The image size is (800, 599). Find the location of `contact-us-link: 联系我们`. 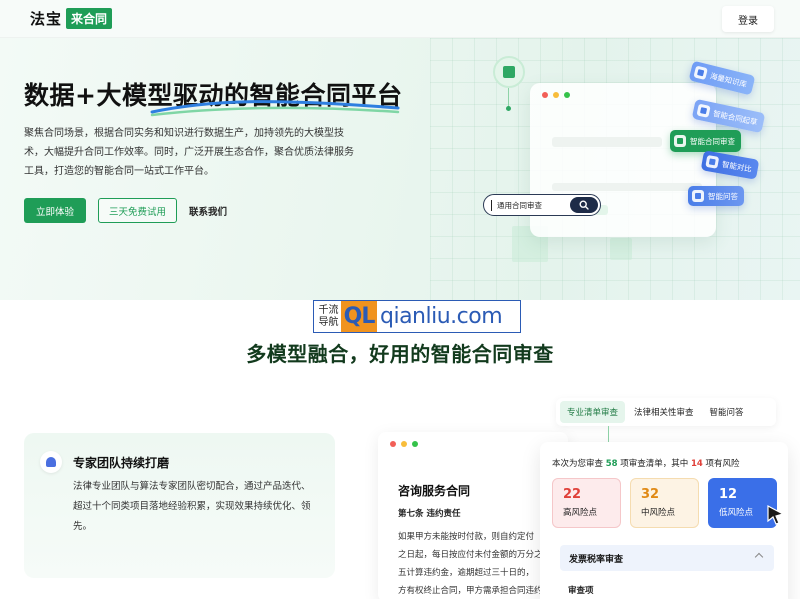

contact-us-link: 联系我们 is located at coordinates (208, 211).